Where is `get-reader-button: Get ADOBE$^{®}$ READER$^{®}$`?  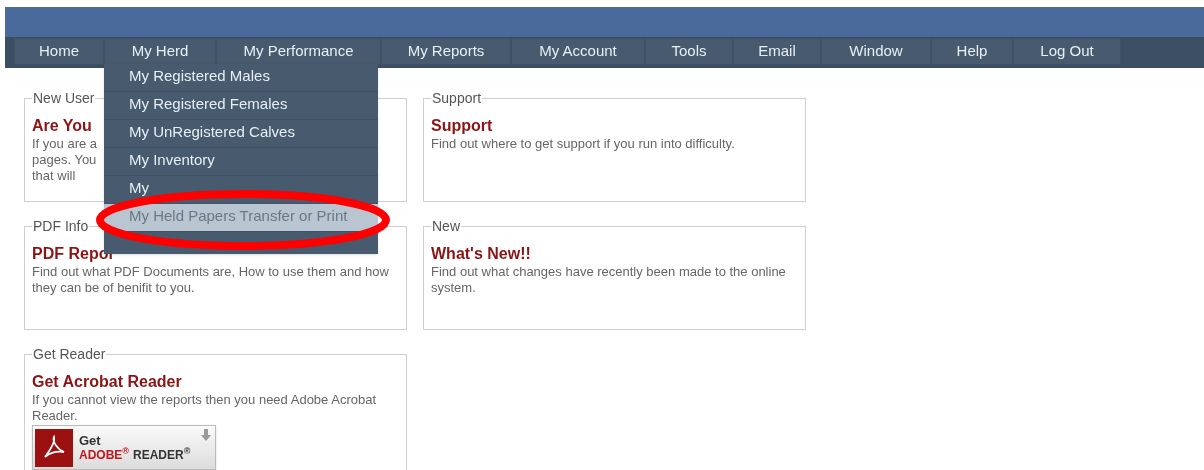 get-reader-button: Get ADOBE$^{®}$ READER$^{®}$ is located at coordinates (124, 447).